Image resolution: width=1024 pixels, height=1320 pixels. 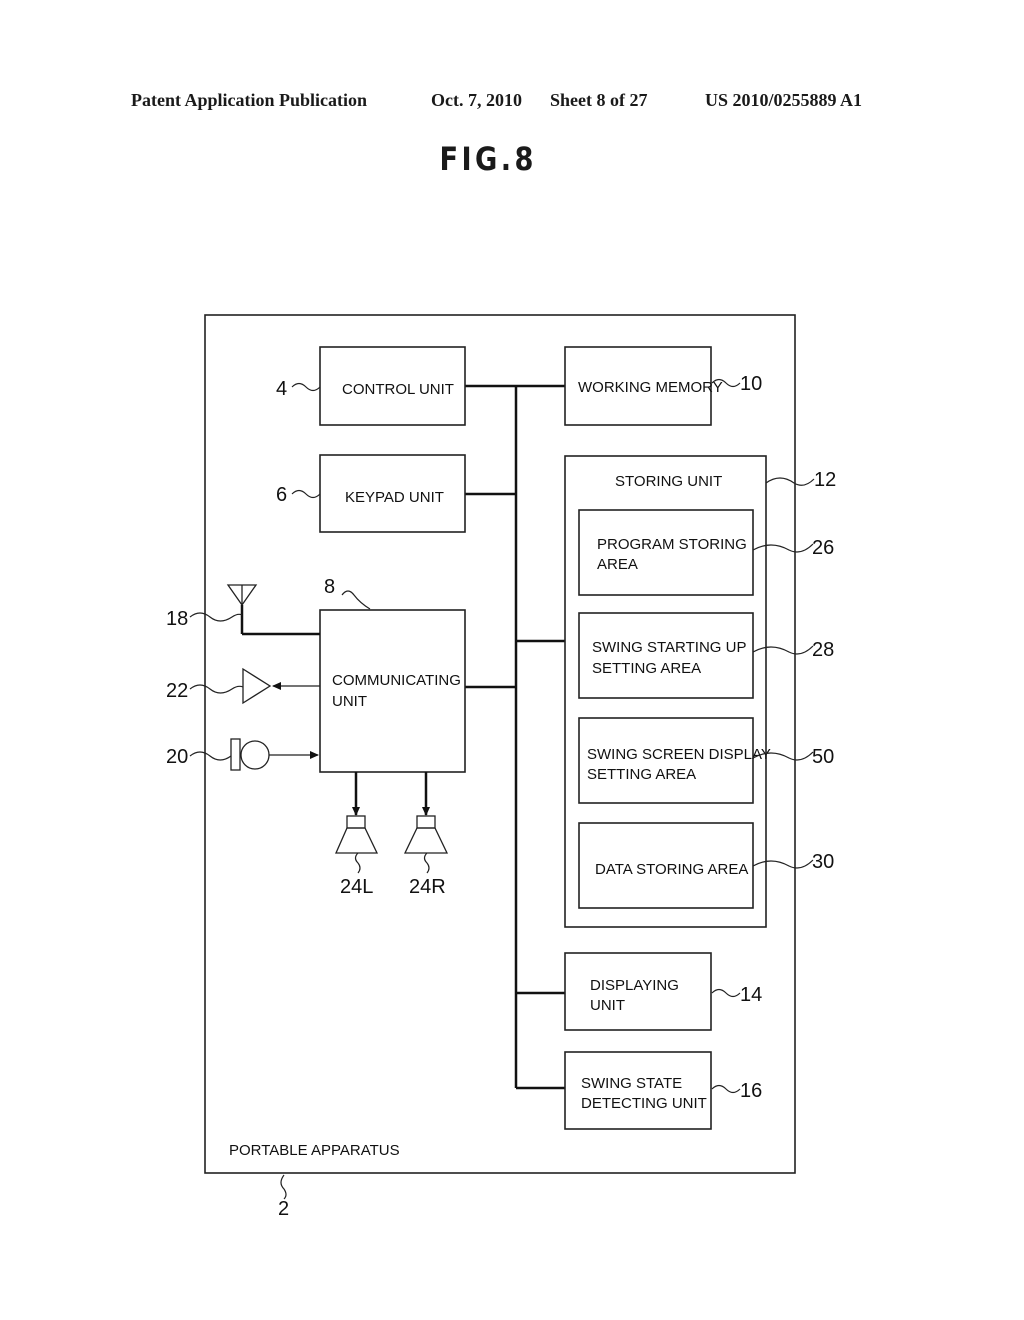 What do you see at coordinates (177, 691) in the screenshot?
I see `ref-22: 22` at bounding box center [177, 691].